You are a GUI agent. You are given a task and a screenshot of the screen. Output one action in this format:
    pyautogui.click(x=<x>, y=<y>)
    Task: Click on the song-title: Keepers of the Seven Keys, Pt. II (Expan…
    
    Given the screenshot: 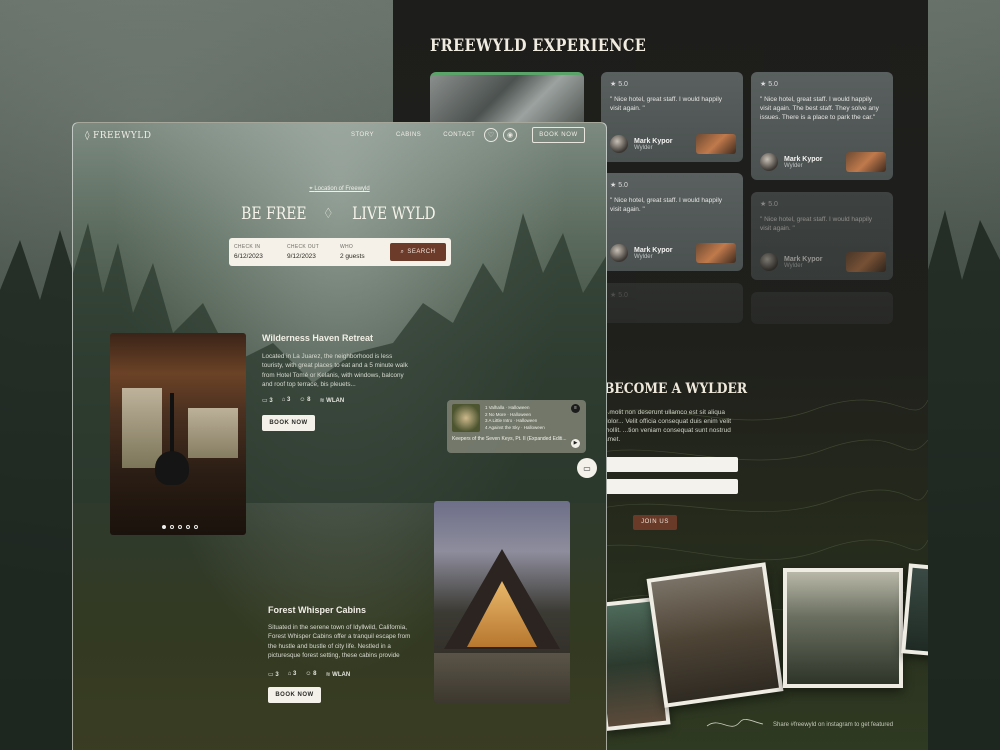 What is the action you would take?
    pyautogui.click(x=509, y=439)
    